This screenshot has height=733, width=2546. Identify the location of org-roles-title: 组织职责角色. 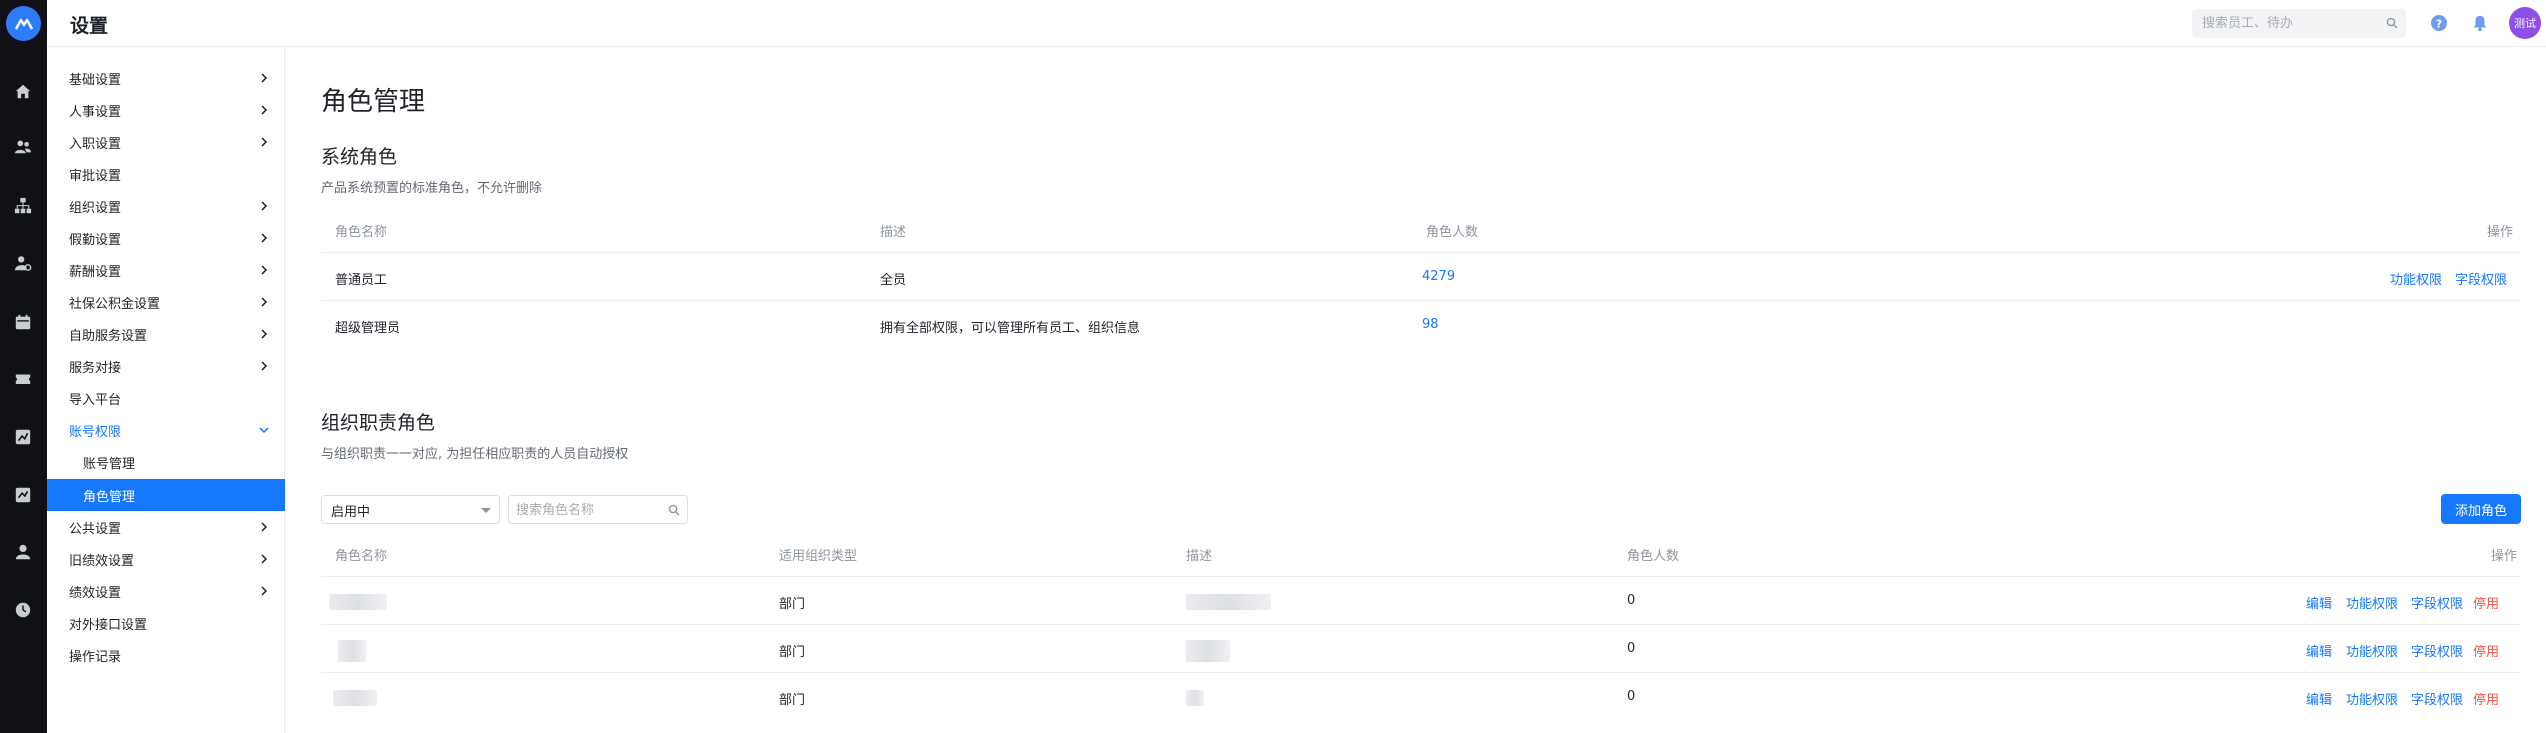
(378, 423).